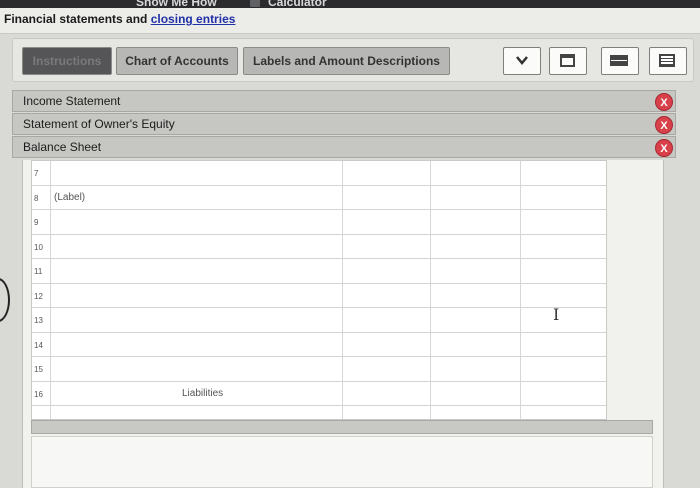 This screenshot has width=700, height=488. What do you see at coordinates (319, 222) in the screenshot?
I see `table-row: 9` at bounding box center [319, 222].